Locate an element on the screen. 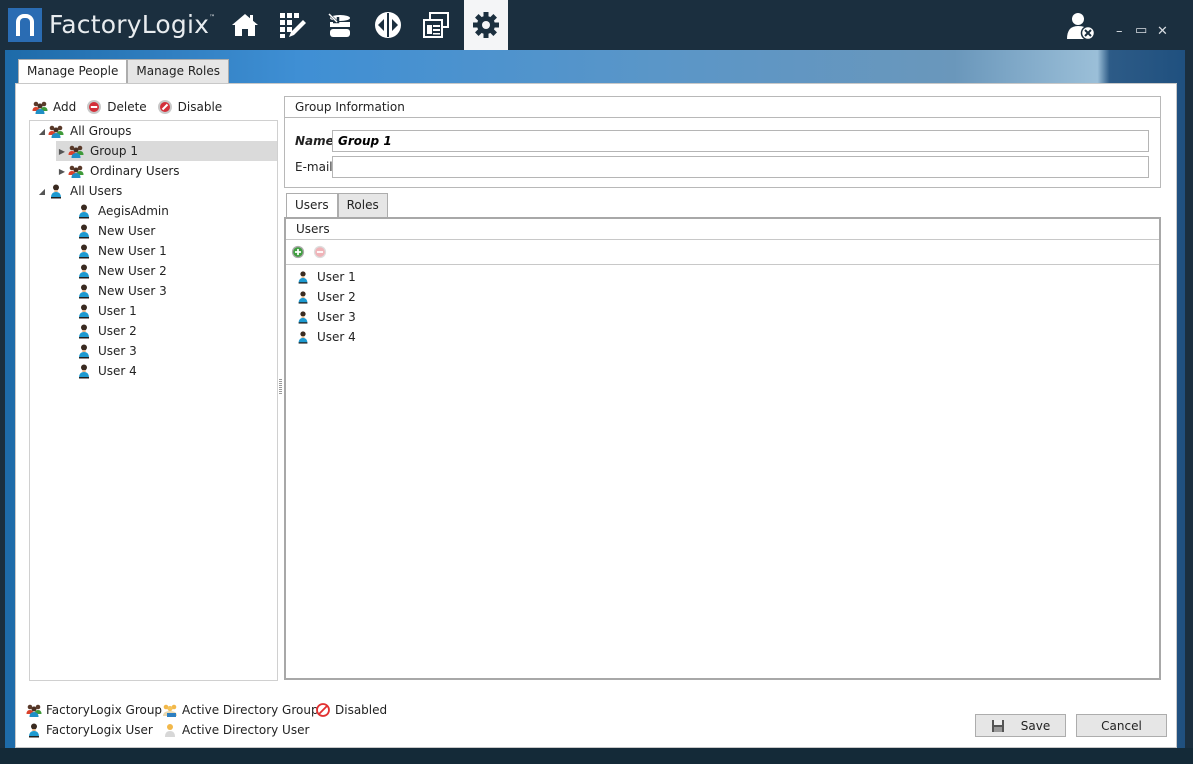 This screenshot has width=1193, height=764. nav-grid-edit-button is located at coordinates (292, 25).